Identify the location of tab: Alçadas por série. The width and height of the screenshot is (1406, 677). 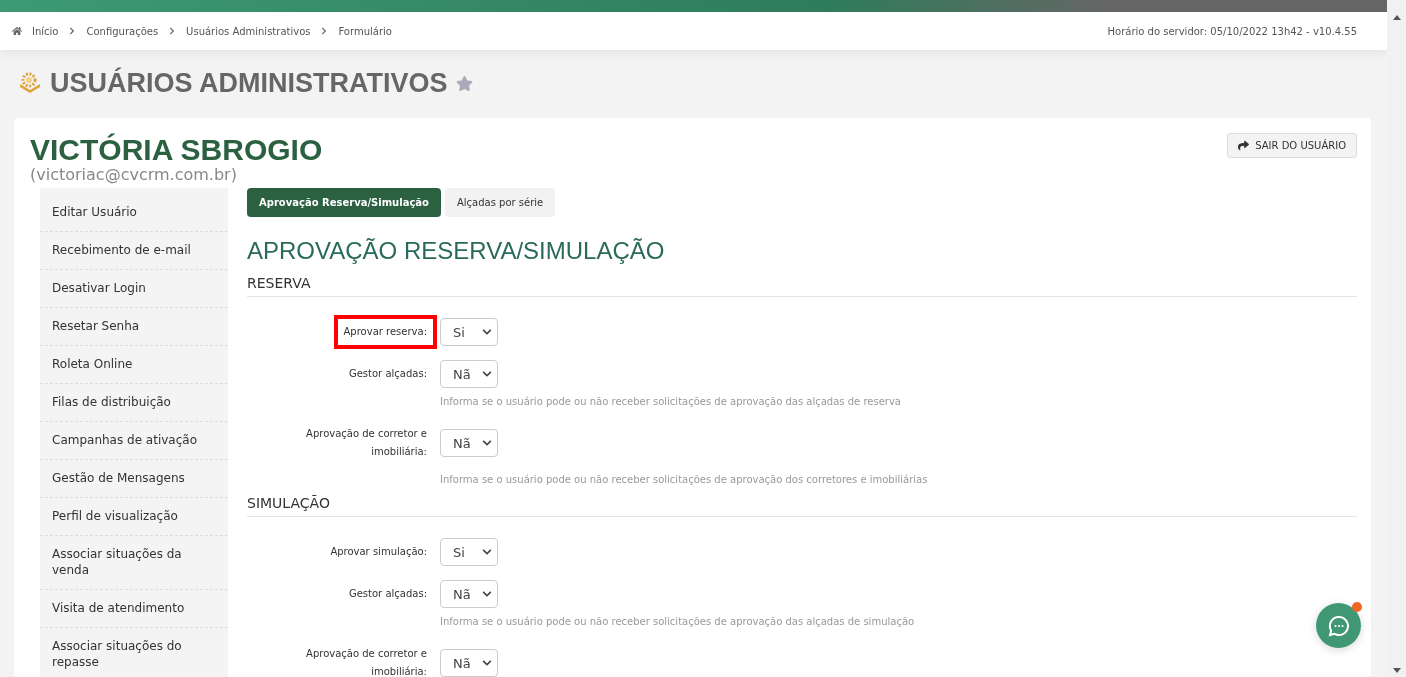
(500, 202).